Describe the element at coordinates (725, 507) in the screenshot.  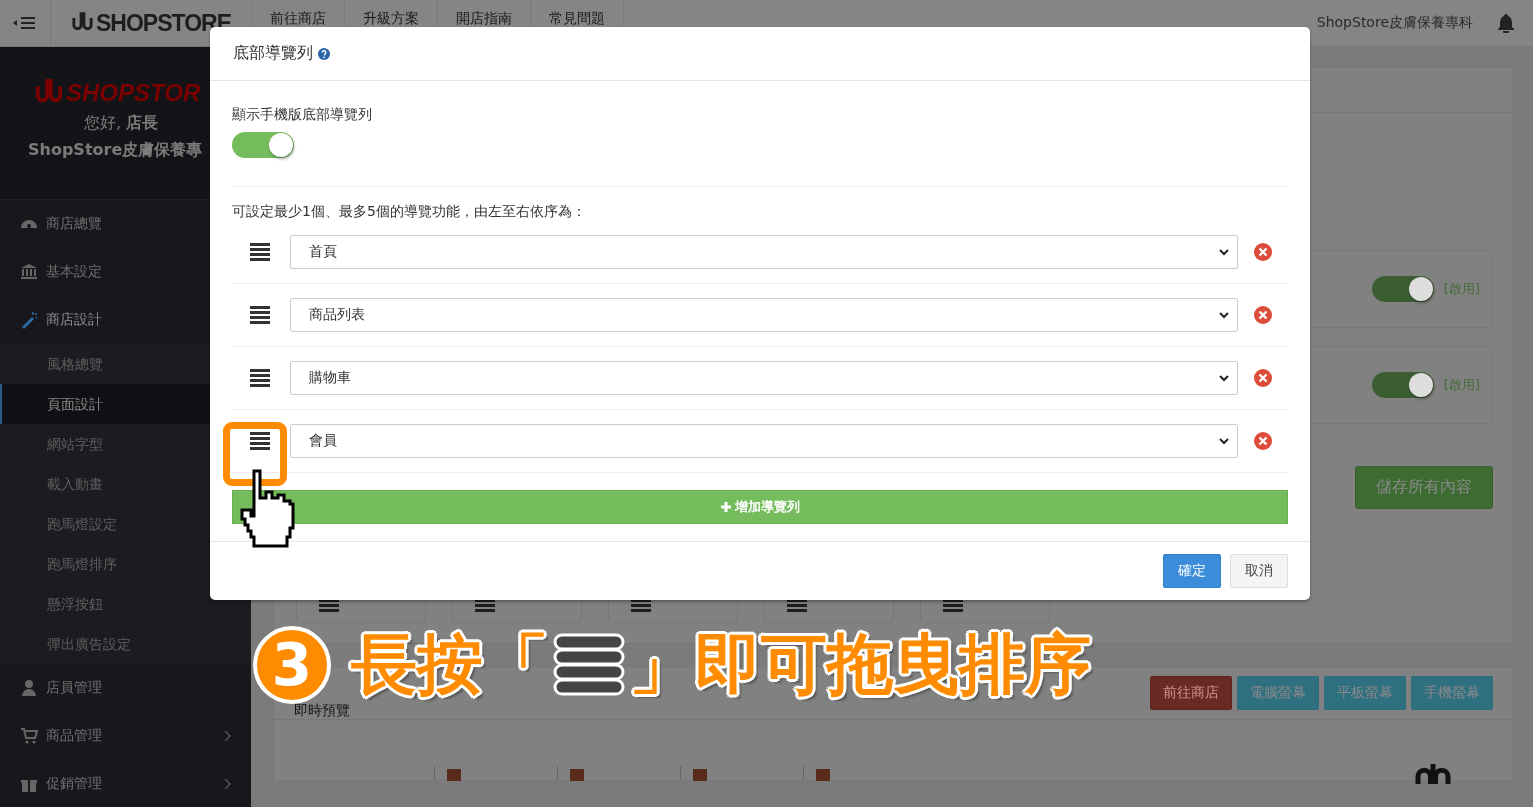
I see `plus-icon` at that location.